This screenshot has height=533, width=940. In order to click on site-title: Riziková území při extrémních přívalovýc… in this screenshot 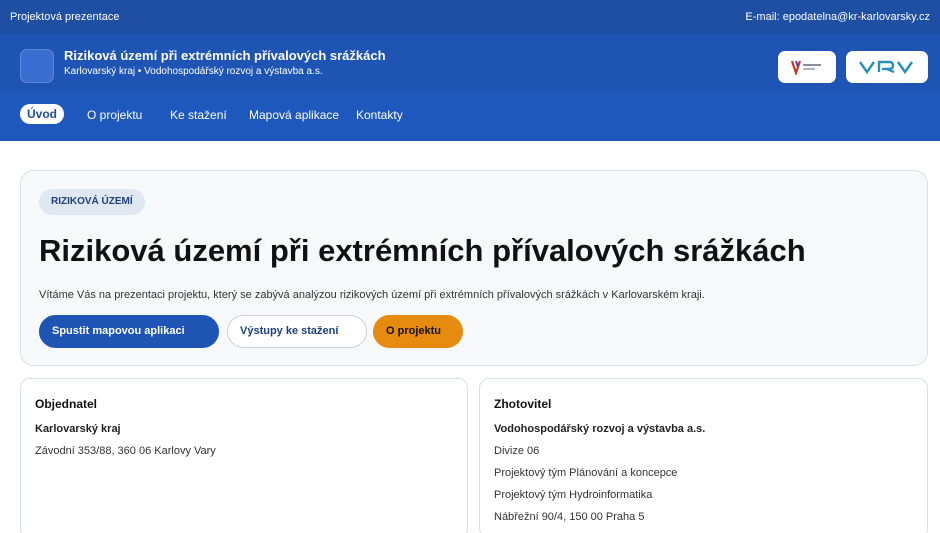, I will do `click(225, 55)`.